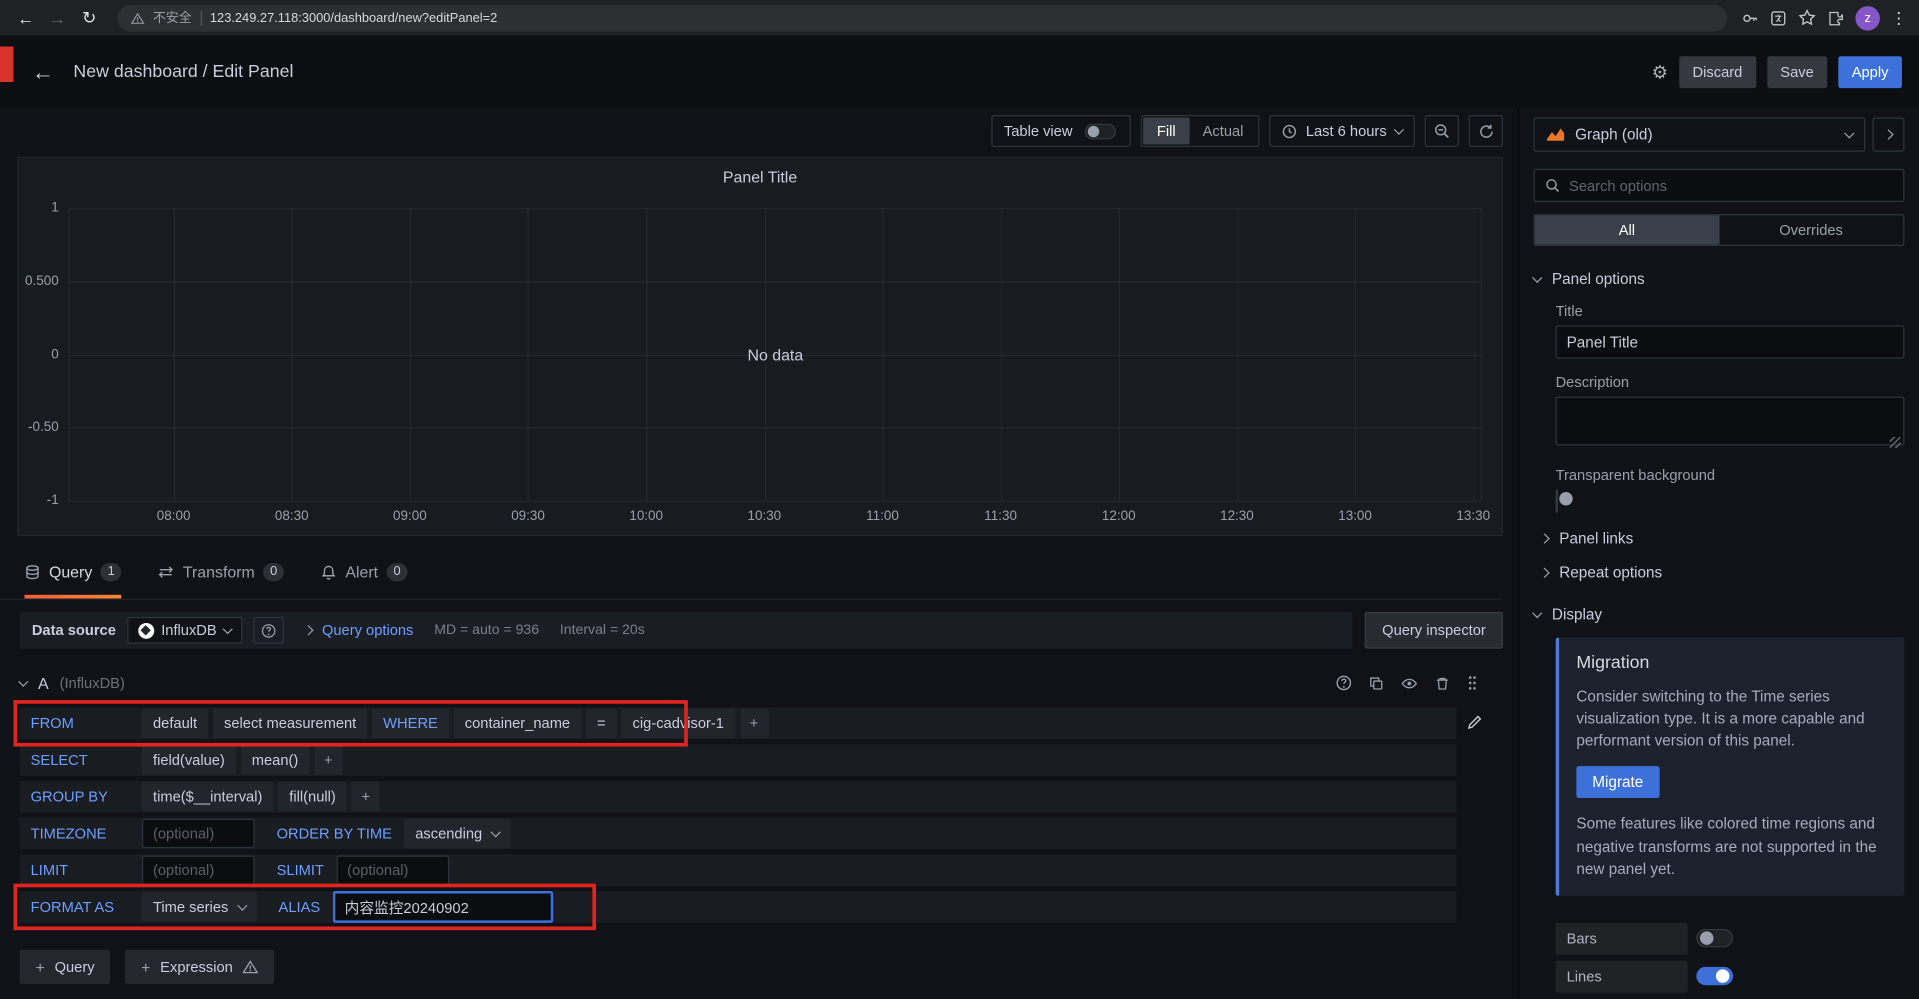 The height and width of the screenshot is (999, 1919). What do you see at coordinates (184, 630) in the screenshot?
I see `data-source-picker: InfluxDB` at bounding box center [184, 630].